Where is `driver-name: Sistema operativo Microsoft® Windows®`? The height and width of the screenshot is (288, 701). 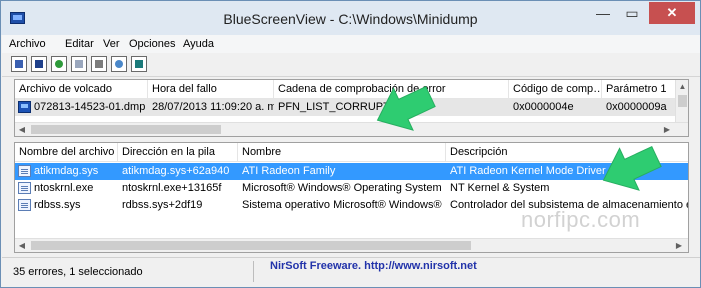 driver-name: Sistema operativo Microsoft® Windows® is located at coordinates (342, 205).